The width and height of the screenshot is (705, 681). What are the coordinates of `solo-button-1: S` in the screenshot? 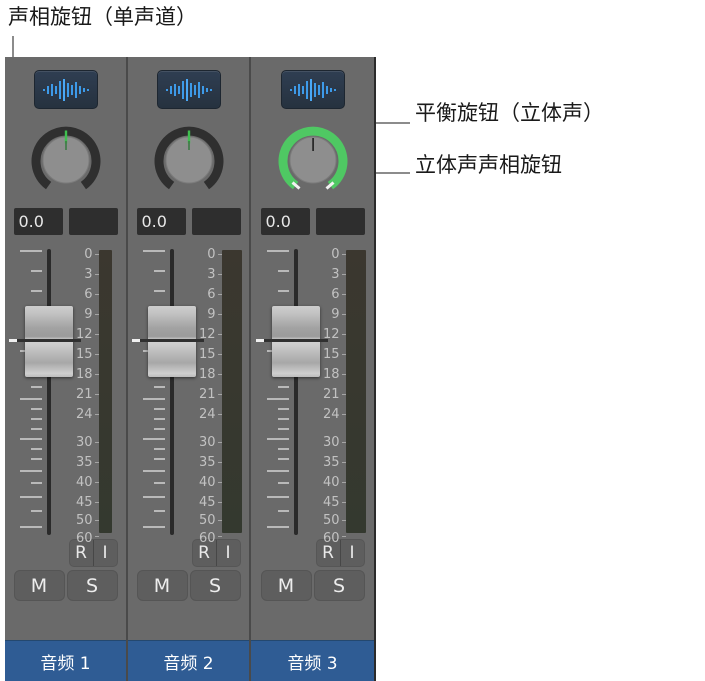 It's located at (92, 585).